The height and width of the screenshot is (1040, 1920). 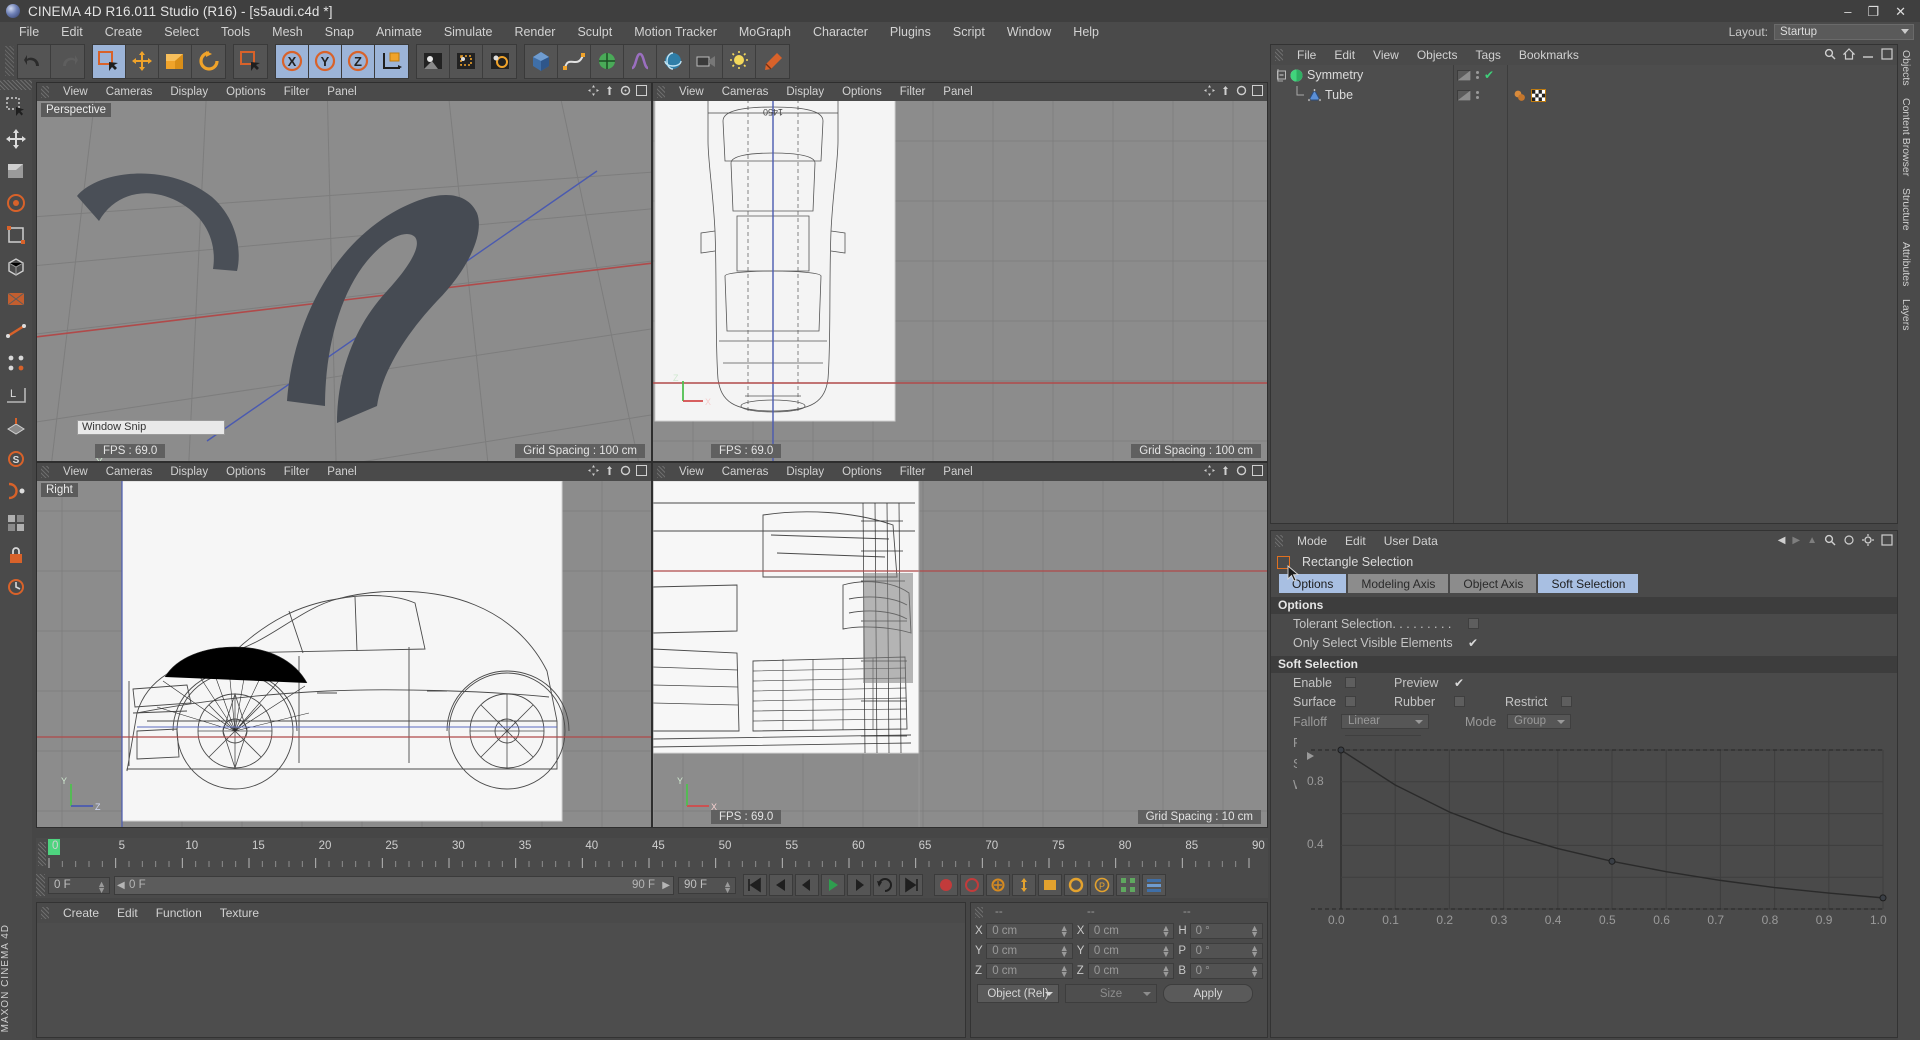 What do you see at coordinates (1812, 540) in the screenshot?
I see `up-arrow-icon: ▲` at bounding box center [1812, 540].